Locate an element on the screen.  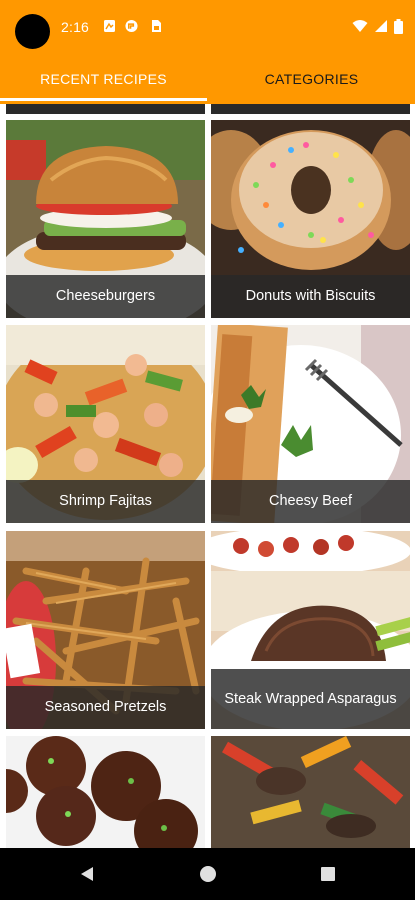
recipe-title: Seasoned Pretzels is located at coordinates (105, 707).